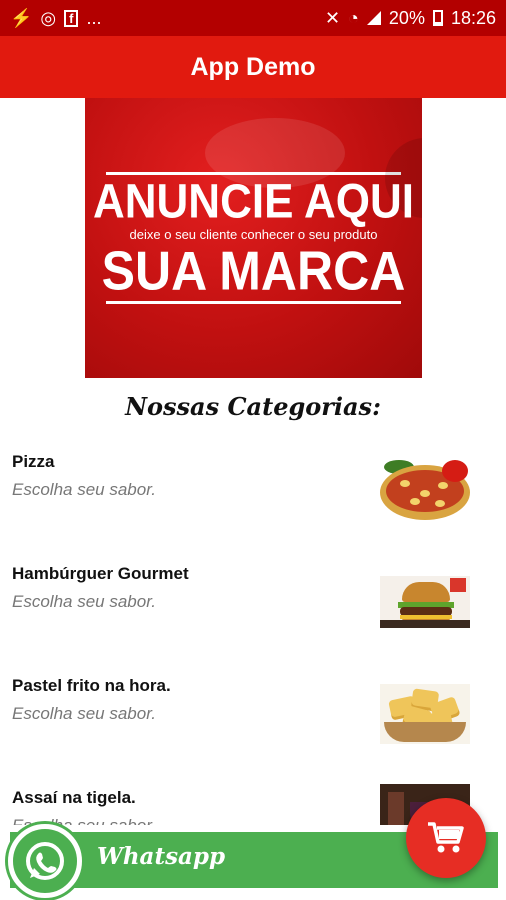 This screenshot has width=506, height=900. What do you see at coordinates (161, 856) in the screenshot?
I see `whatsapp-label: Whatsapp` at bounding box center [161, 856].